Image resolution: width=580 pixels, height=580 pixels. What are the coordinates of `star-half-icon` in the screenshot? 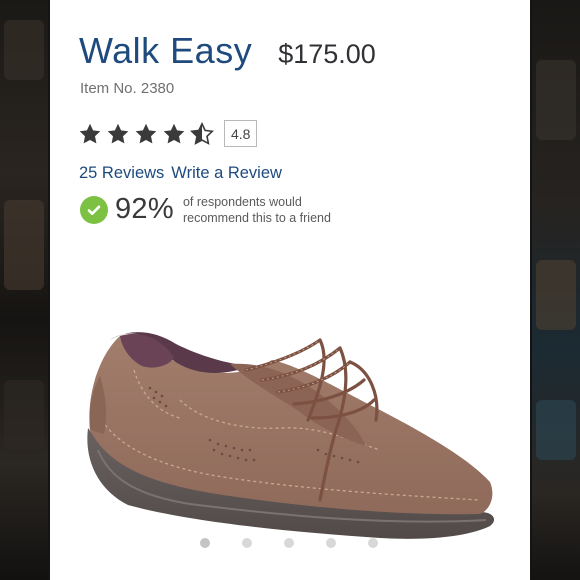 It's located at (202, 133).